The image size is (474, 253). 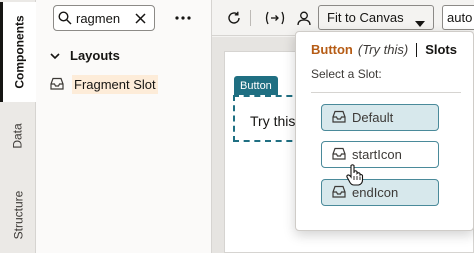 I want to click on search-value: ragmen, so click(x=98, y=18).